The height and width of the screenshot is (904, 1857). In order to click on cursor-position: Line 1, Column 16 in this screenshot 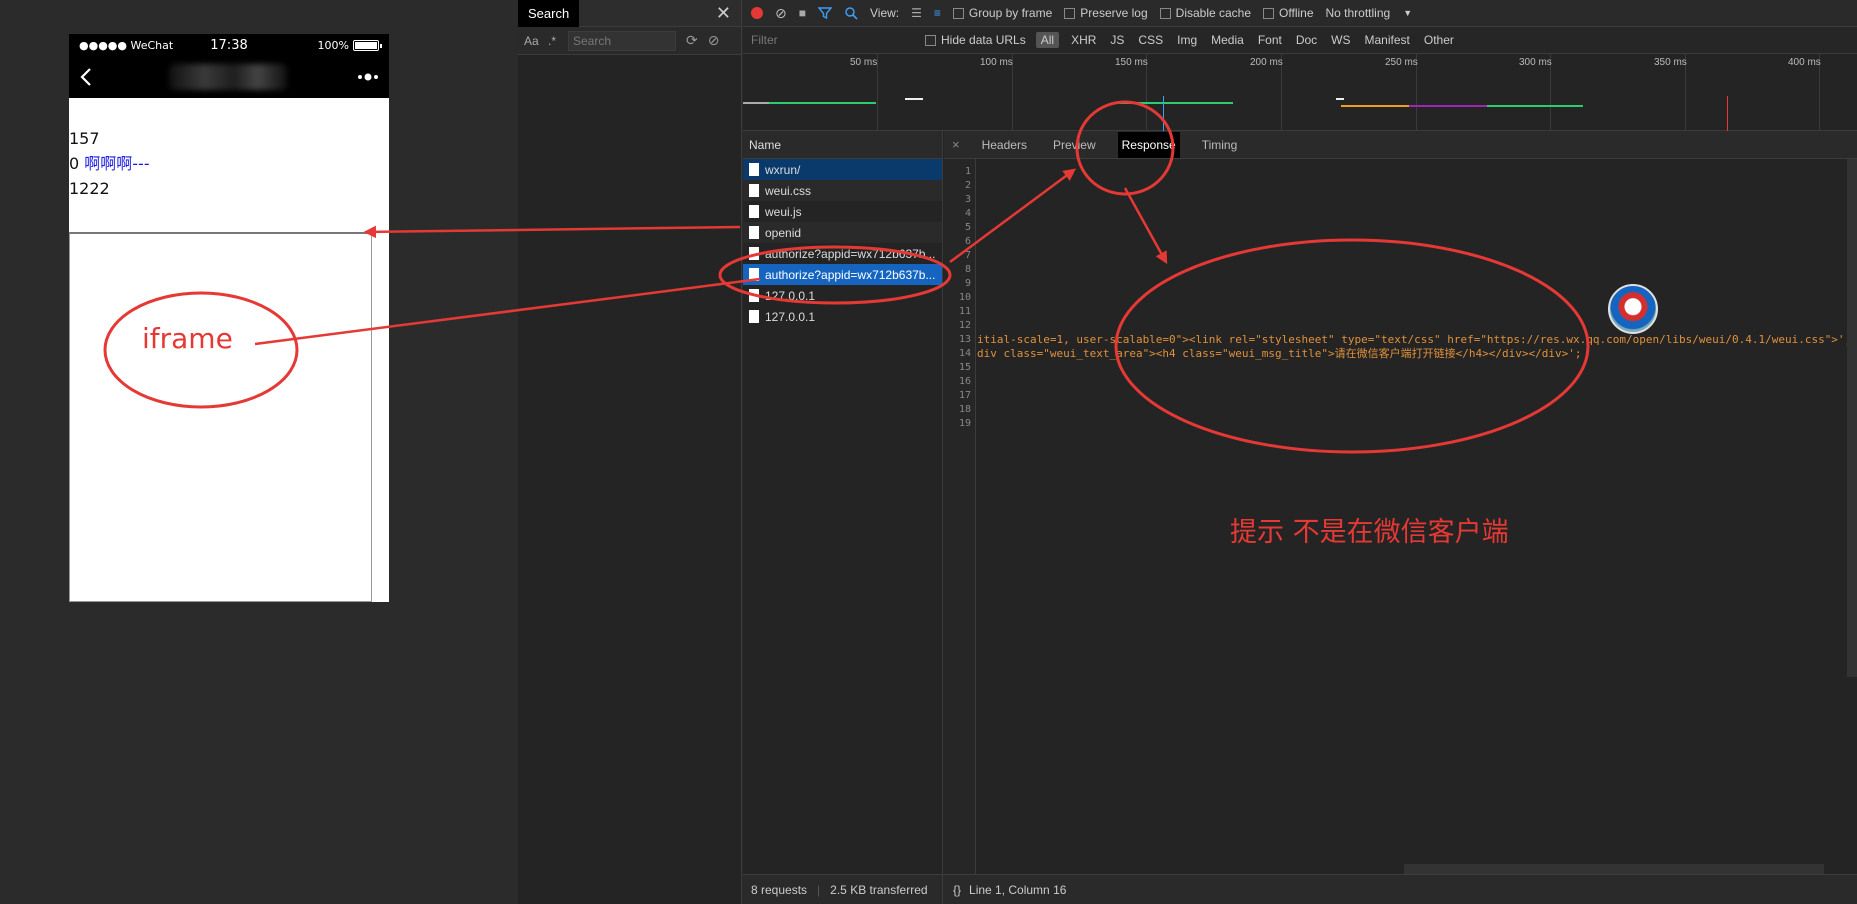, I will do `click(1018, 889)`.